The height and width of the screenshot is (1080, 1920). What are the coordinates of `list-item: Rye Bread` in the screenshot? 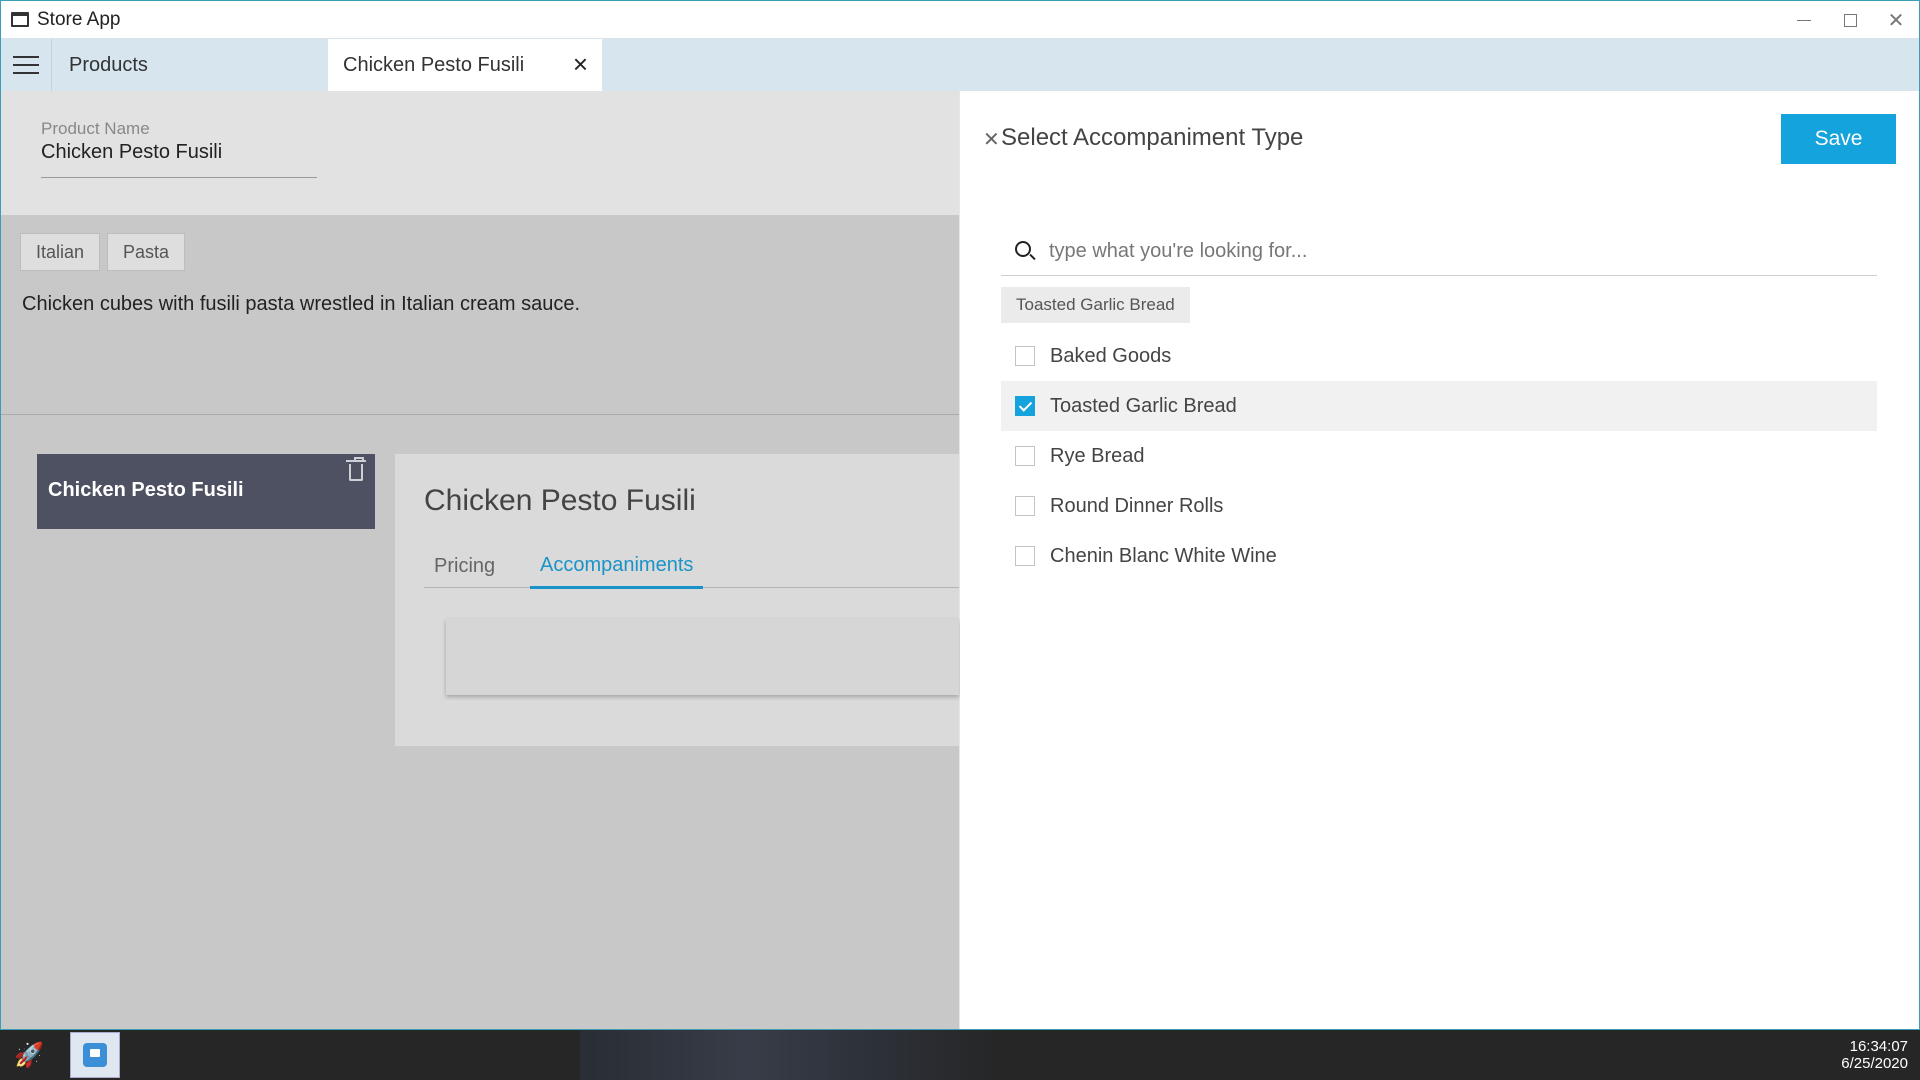 It's located at (1439, 456).